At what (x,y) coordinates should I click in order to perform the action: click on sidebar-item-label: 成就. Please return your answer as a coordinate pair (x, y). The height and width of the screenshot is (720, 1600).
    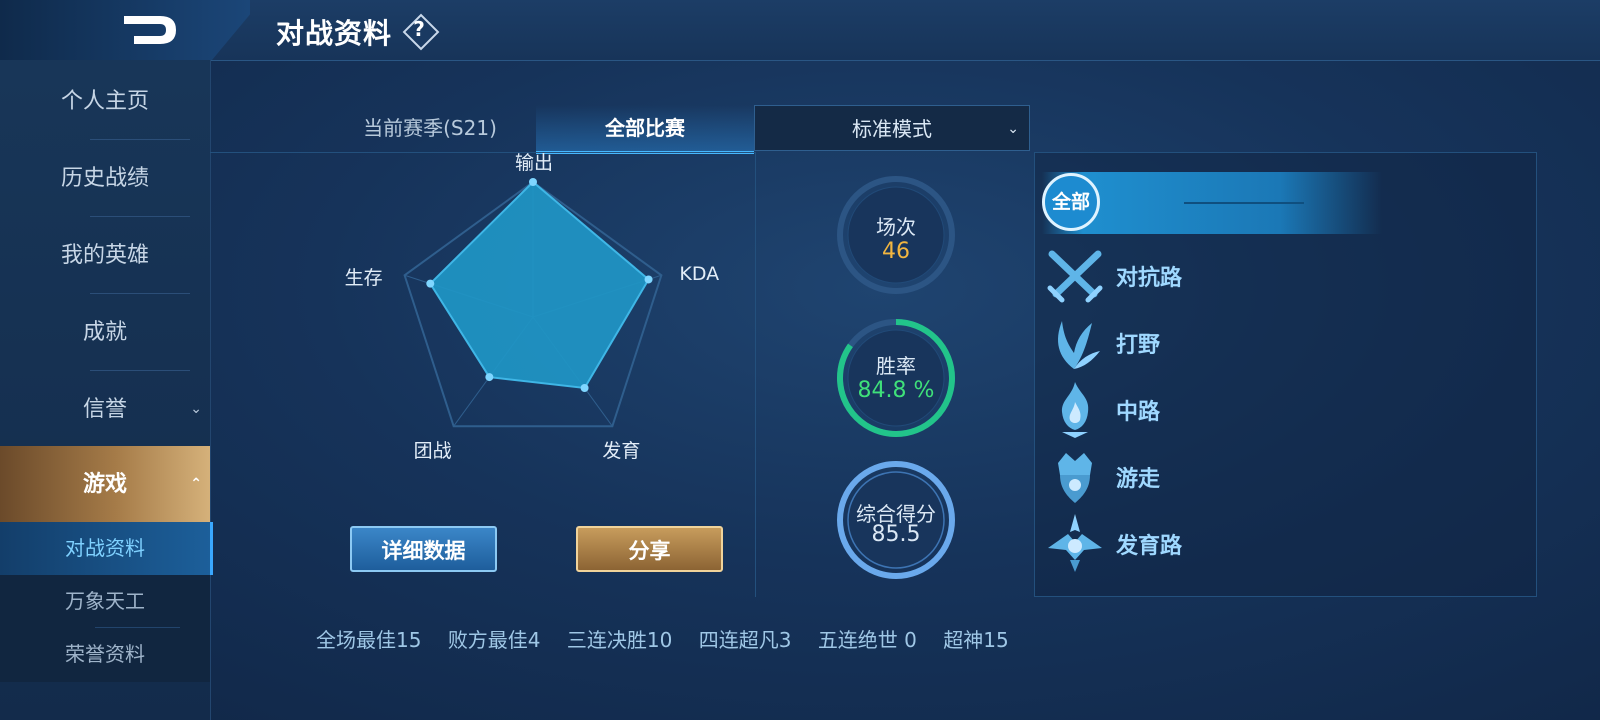
    Looking at the image, I should click on (104, 332).